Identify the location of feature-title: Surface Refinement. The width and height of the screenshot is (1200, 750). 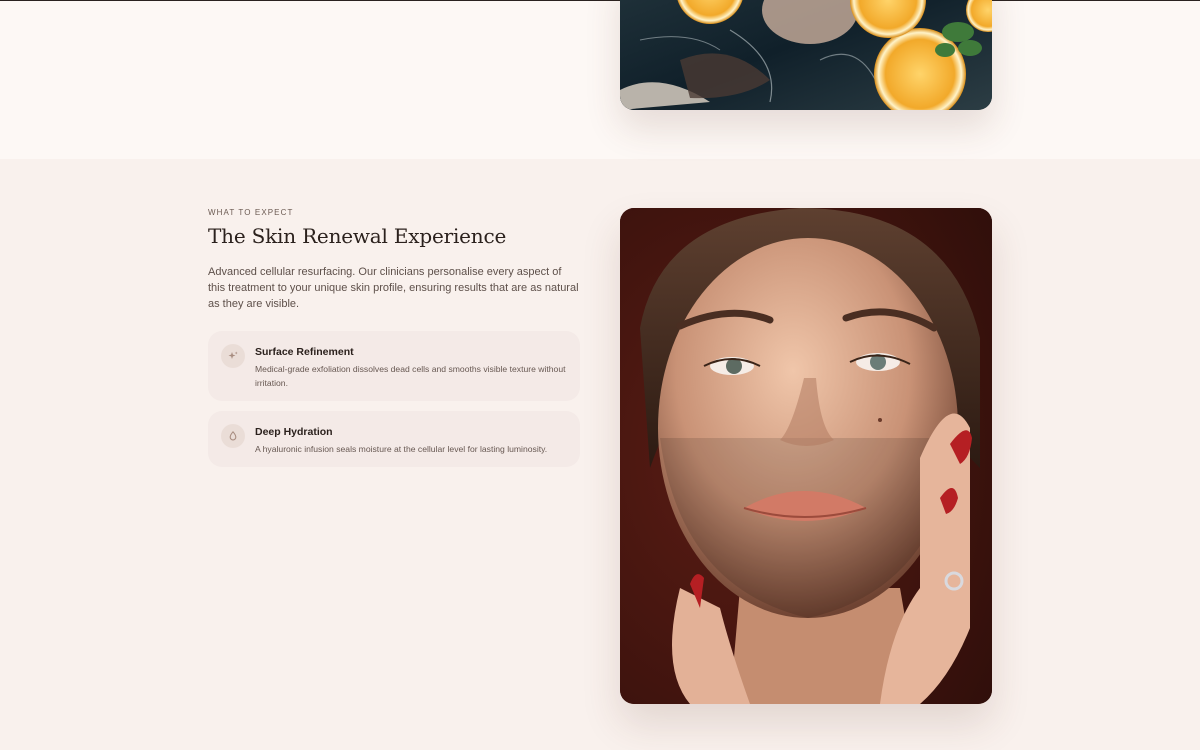
(304, 352).